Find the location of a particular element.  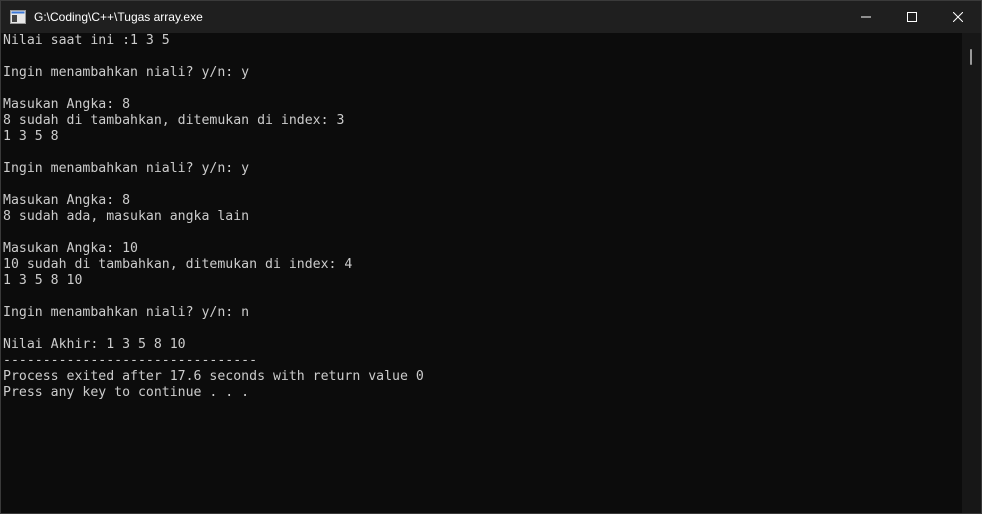

close-button is located at coordinates (958, 17).